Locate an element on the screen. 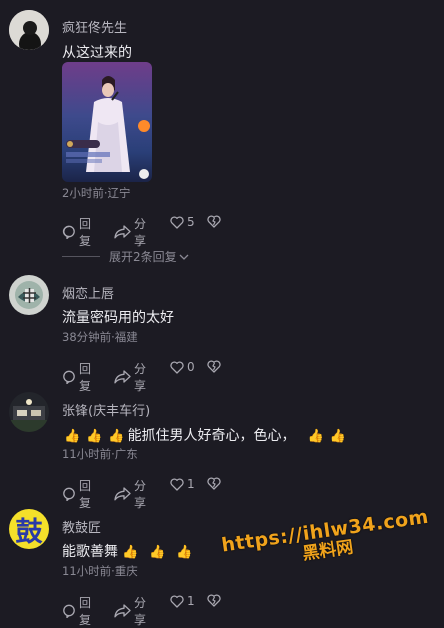  expand-replies-button: 展开2条回复 is located at coordinates (125, 256).